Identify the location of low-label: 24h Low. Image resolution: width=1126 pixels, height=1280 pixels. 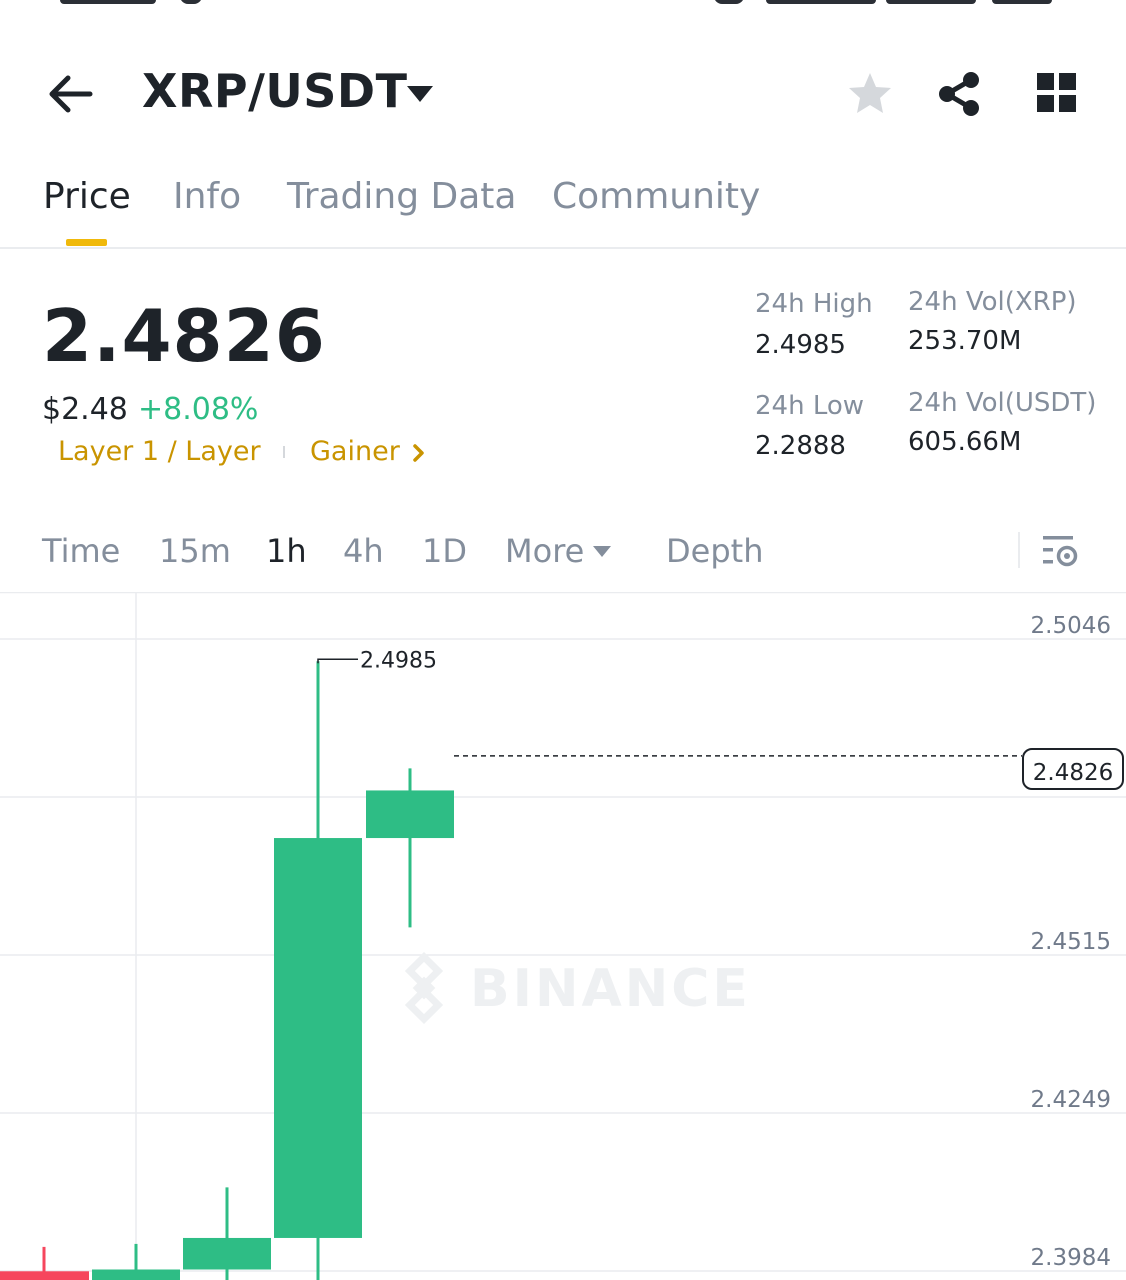
(810, 406).